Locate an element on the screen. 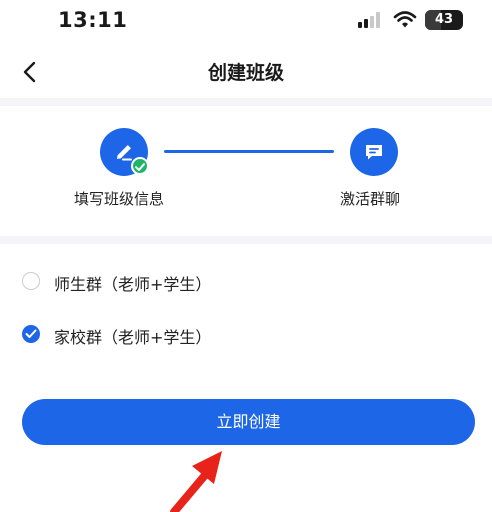  option-label: 家校群（老师+学生） is located at coordinates (133, 337).